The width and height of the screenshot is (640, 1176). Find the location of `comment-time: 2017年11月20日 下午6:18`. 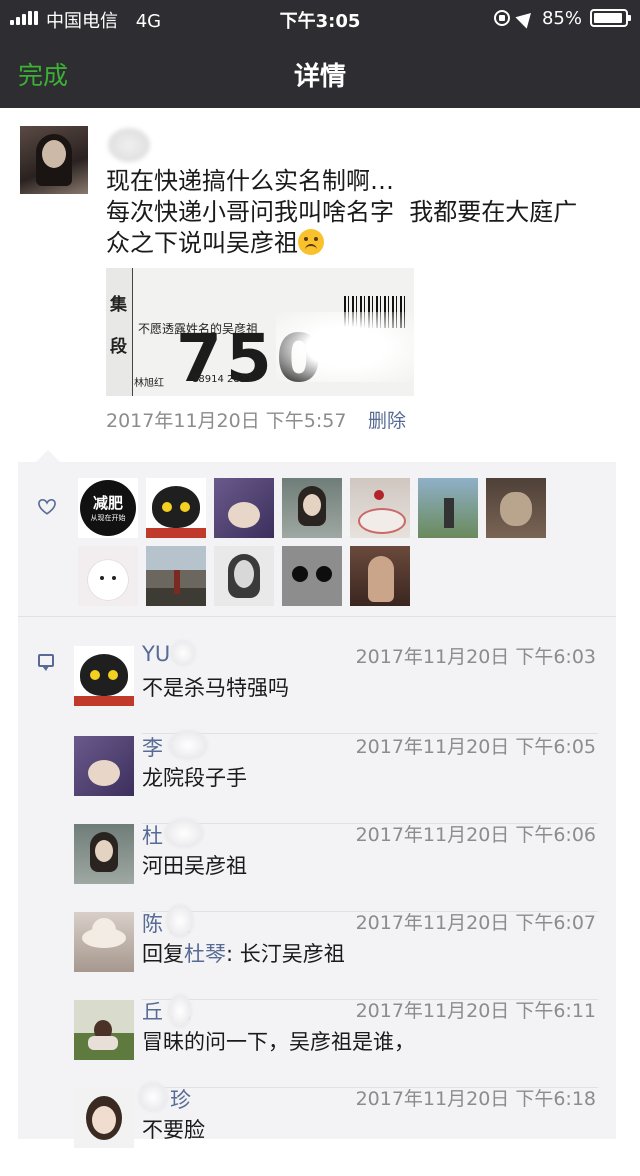

comment-time: 2017年11月20日 下午6:18 is located at coordinates (475, 1099).